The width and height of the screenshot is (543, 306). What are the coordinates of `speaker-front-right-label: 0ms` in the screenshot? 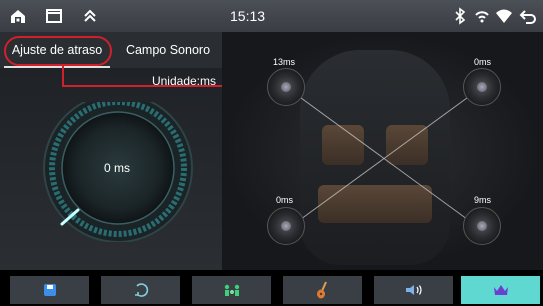 It's located at (483, 62).